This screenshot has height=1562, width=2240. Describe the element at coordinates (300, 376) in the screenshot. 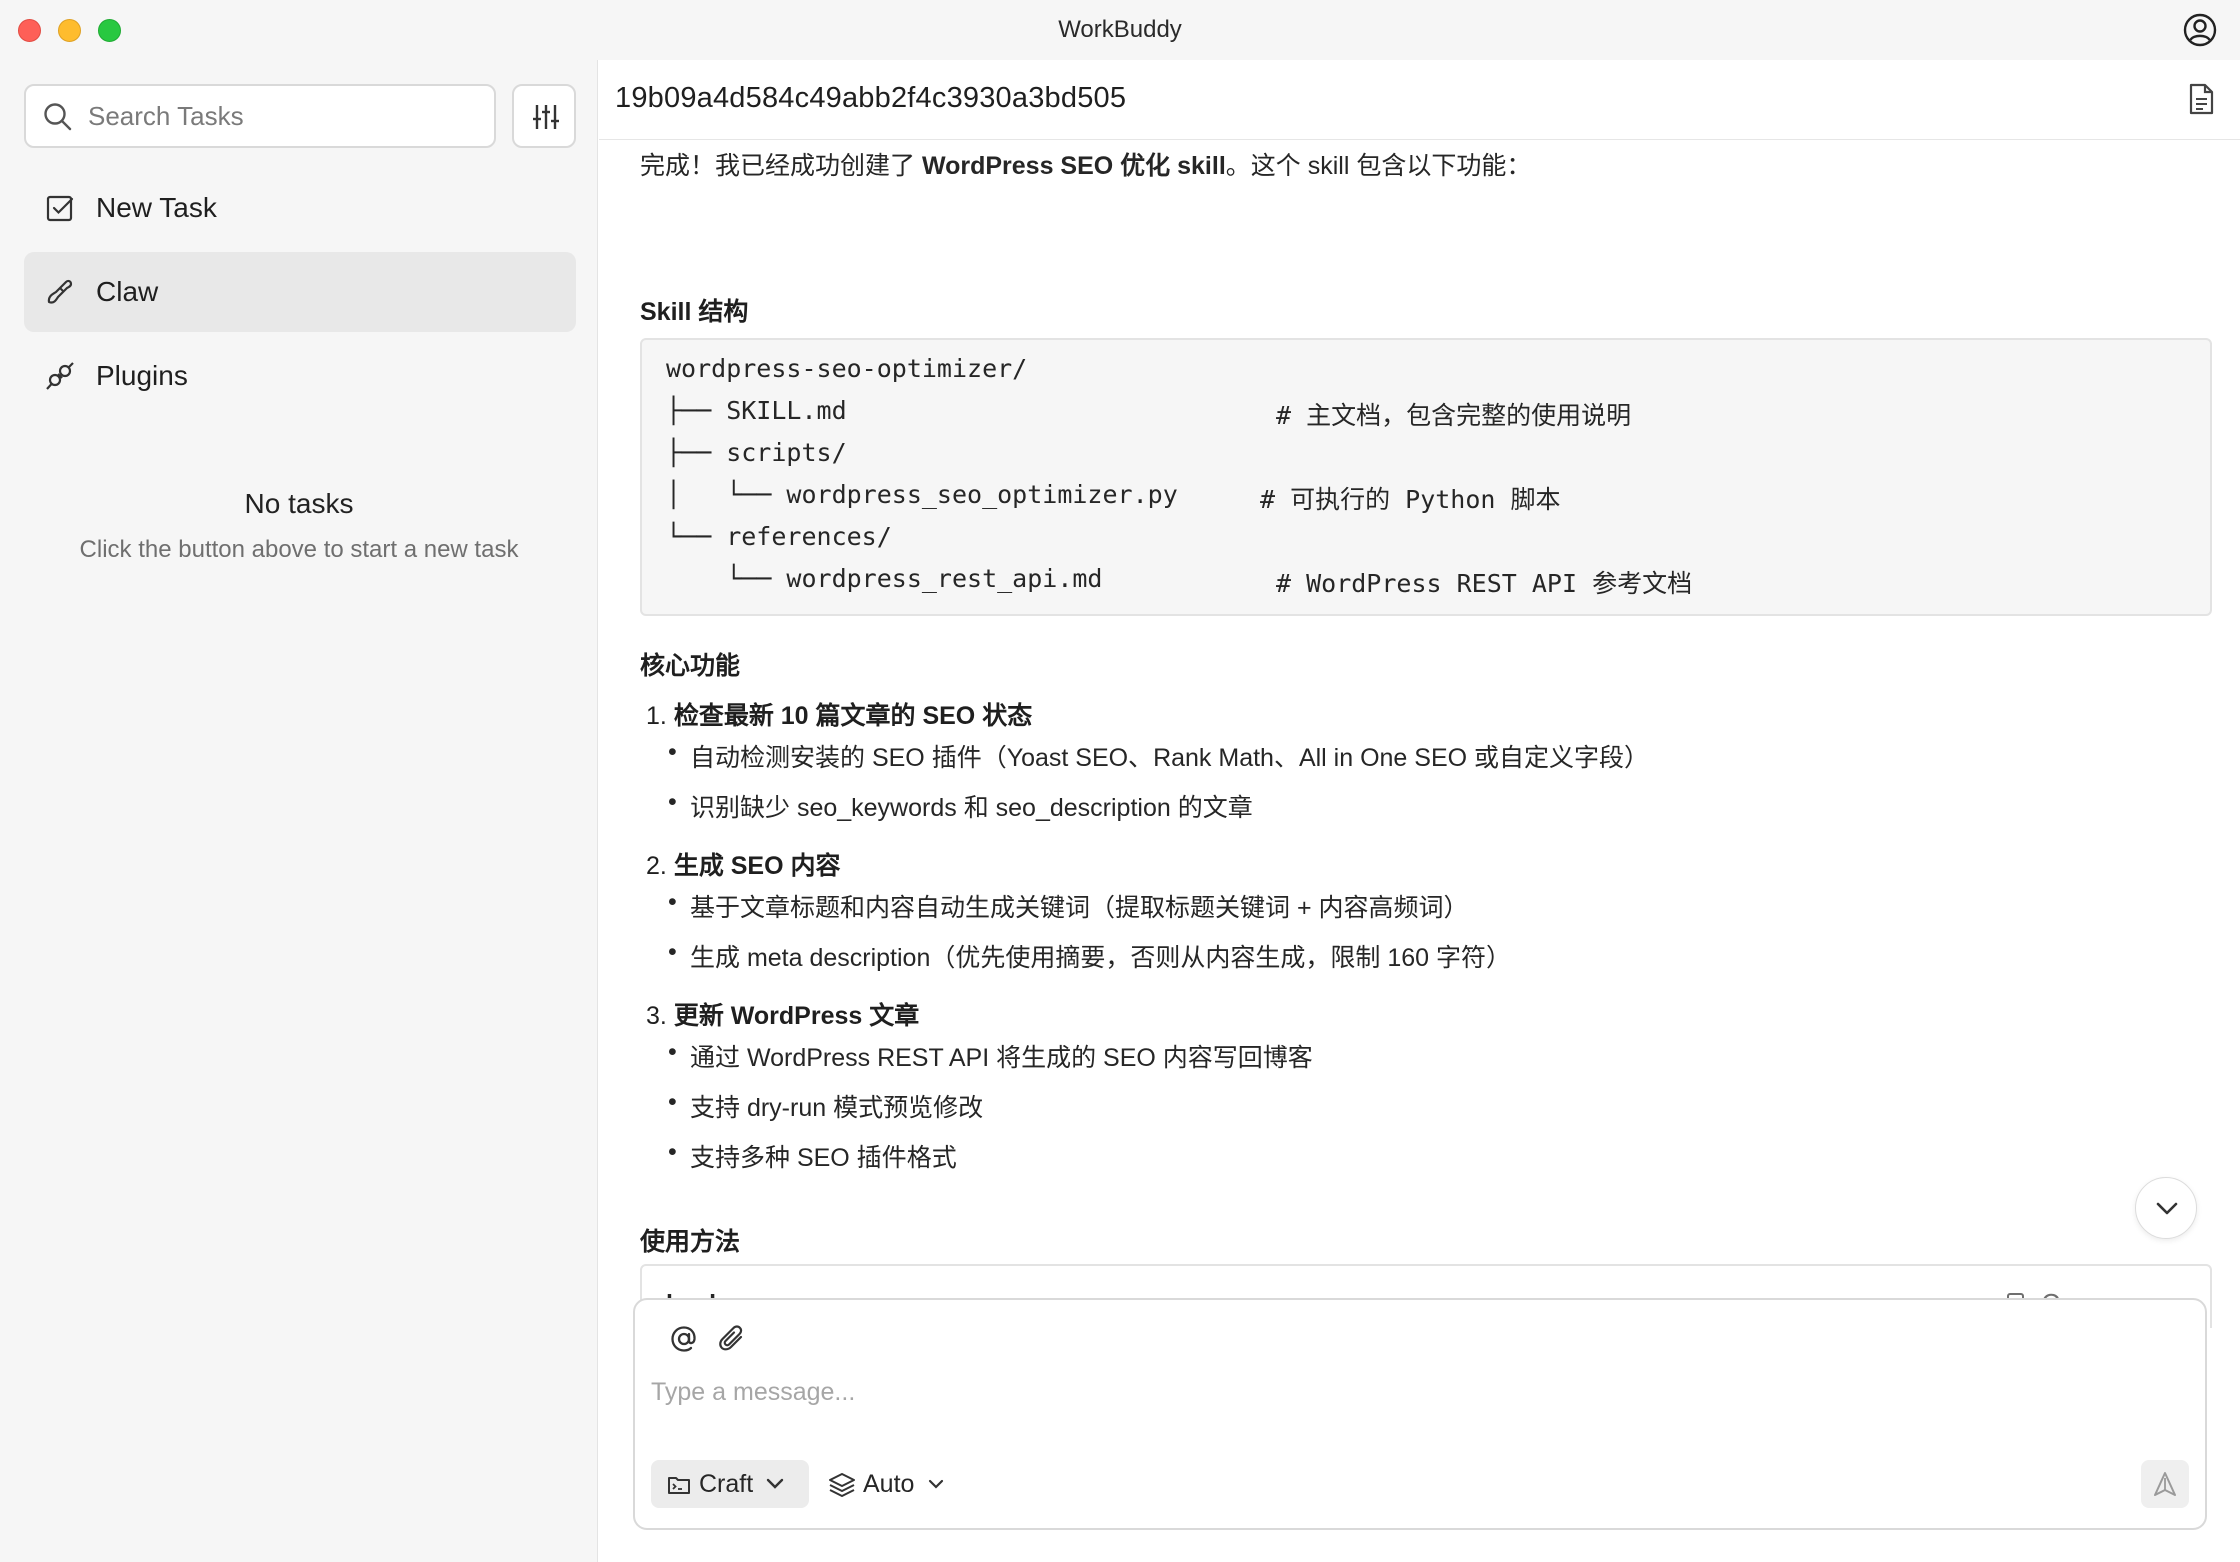

I see `sidebar-item-plugins: Plugins` at that location.